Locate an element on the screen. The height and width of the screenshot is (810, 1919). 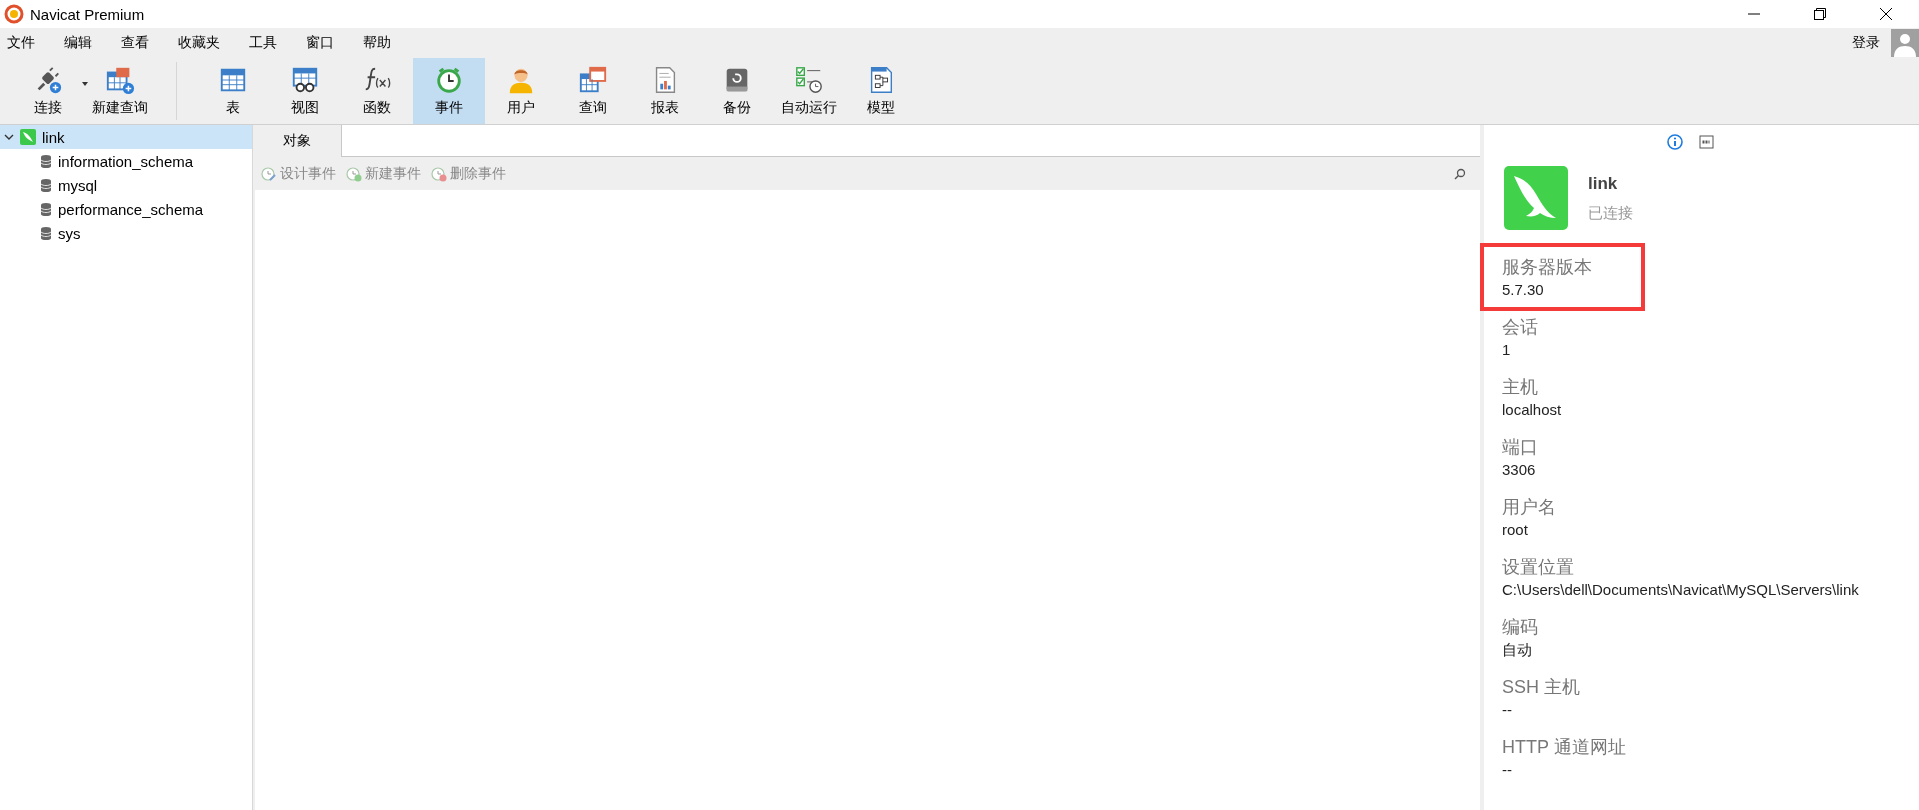
tree-item: information_schema is located at coordinates (126, 161).